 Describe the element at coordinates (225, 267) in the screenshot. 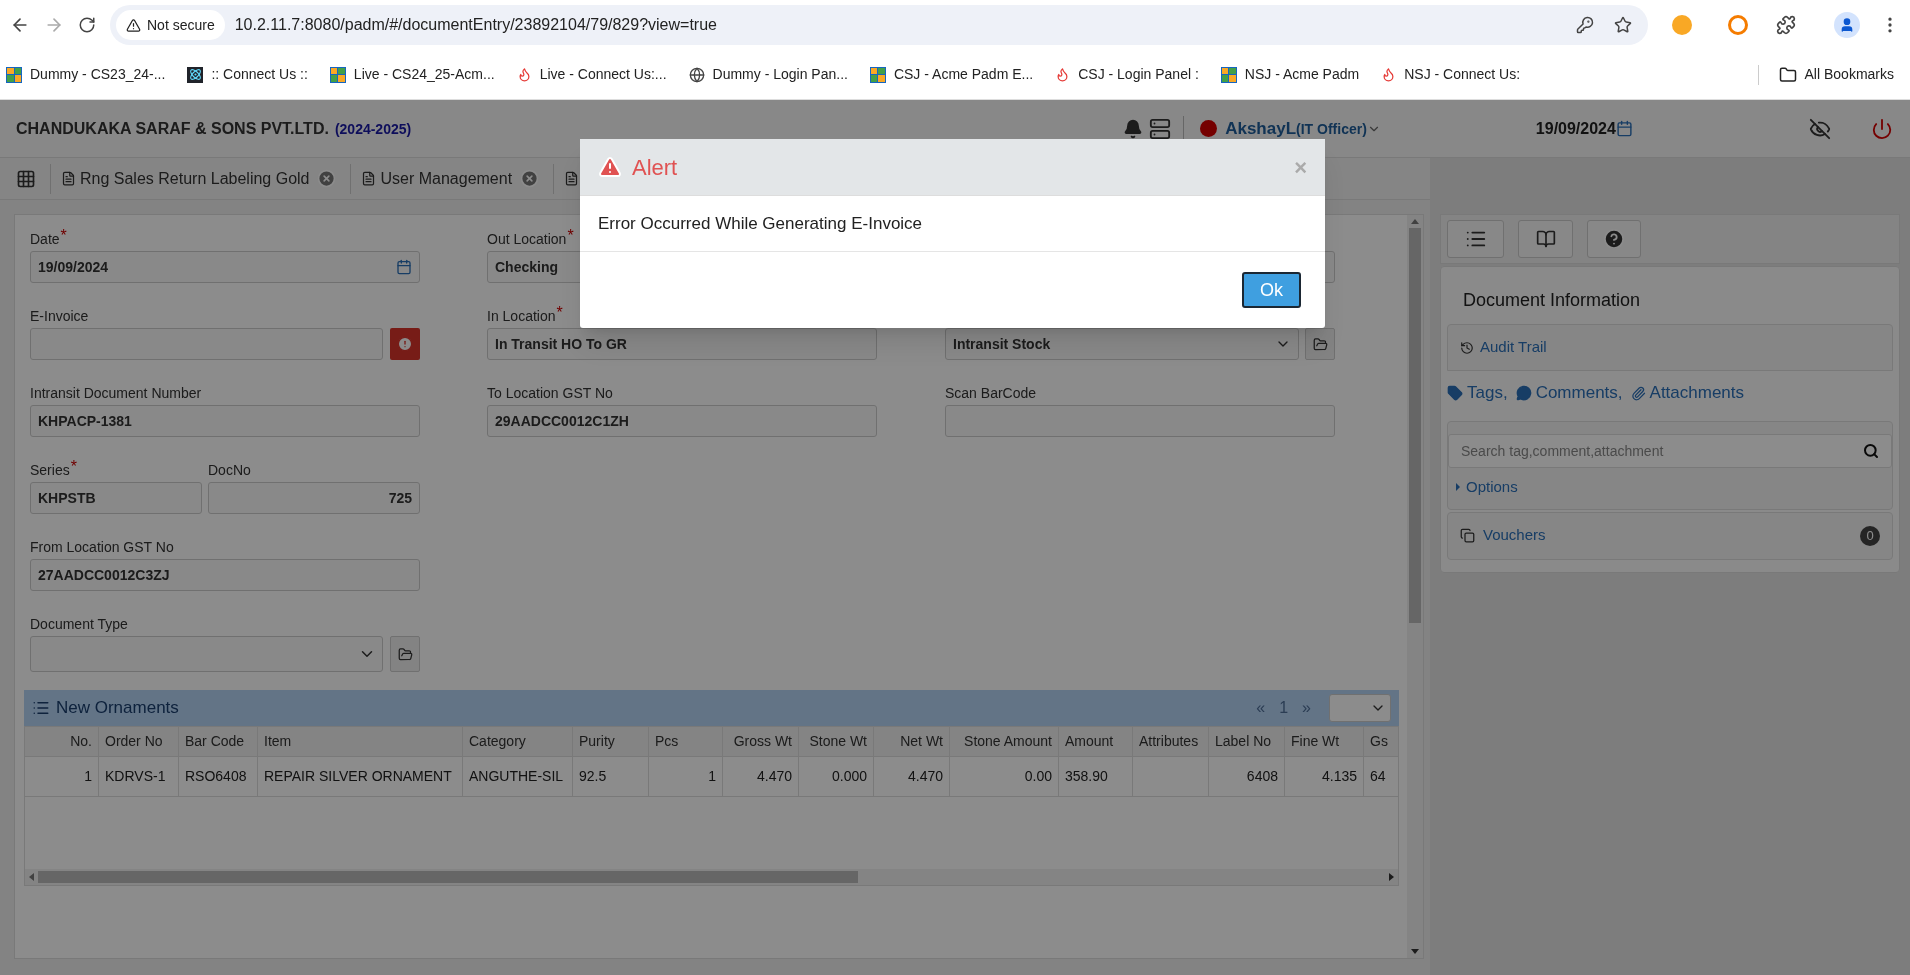

I see `date-field: 19/09/2024` at that location.